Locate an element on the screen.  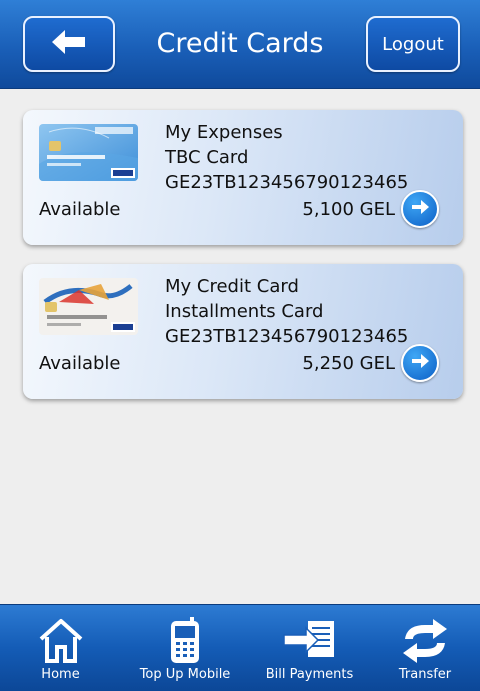
tab-label: Home is located at coordinates (60, 674).